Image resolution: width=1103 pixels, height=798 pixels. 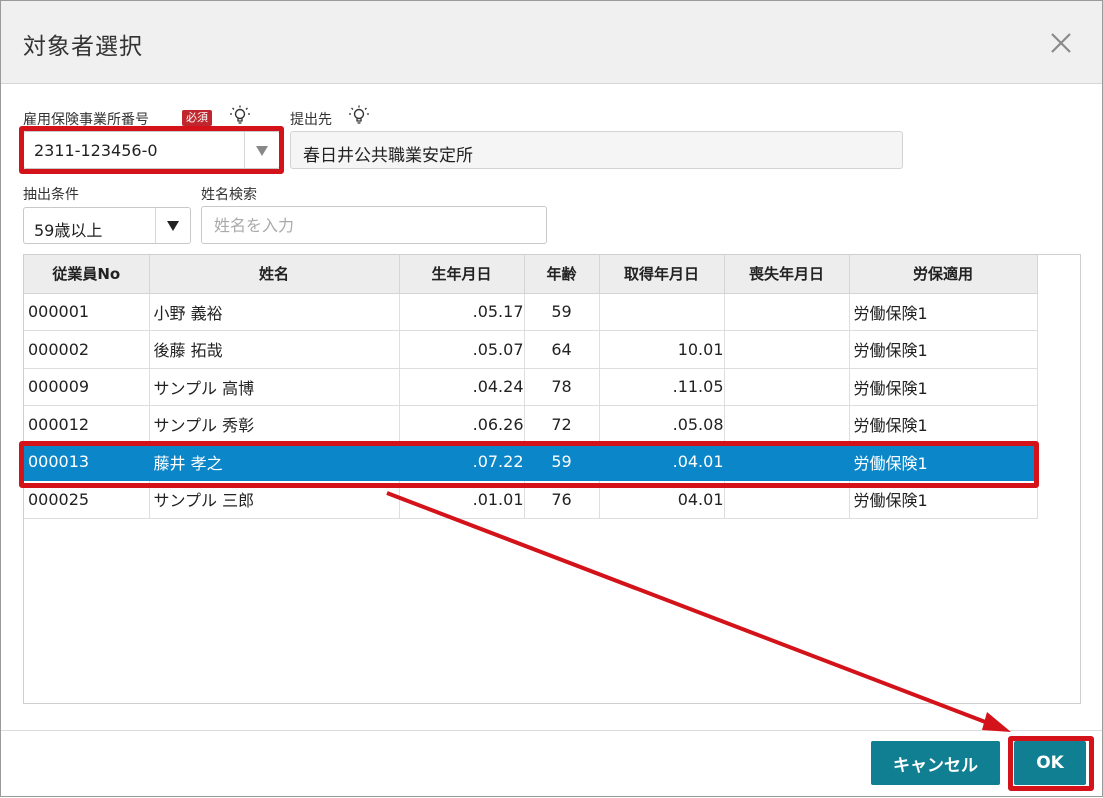 I want to click on cell-employee-no: 000012, so click(x=87, y=424).